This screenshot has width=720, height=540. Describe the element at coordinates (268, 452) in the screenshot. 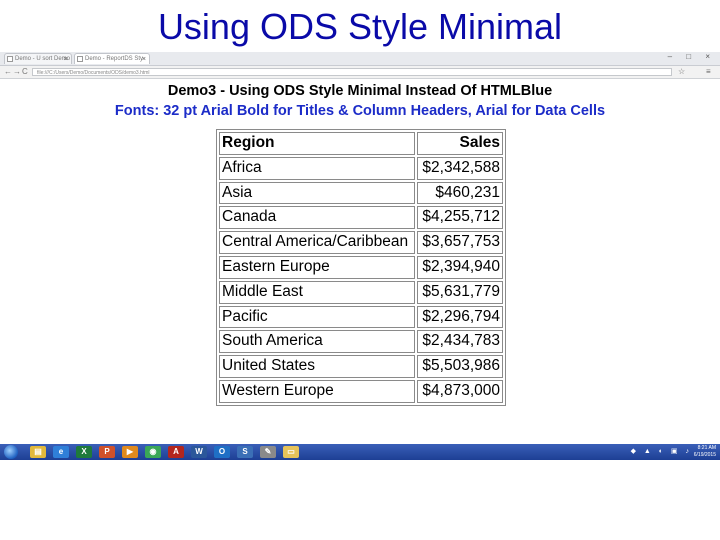

I see `paint-icon: ✎` at that location.